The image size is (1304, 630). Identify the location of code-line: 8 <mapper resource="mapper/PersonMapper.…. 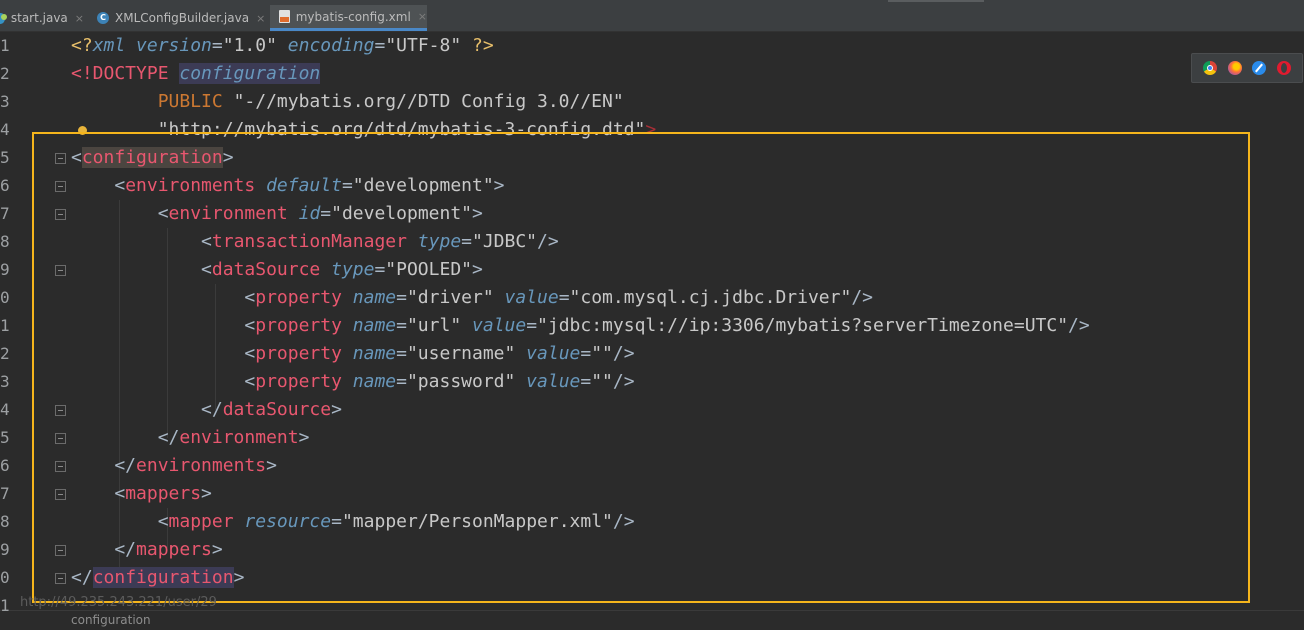
(652, 522).